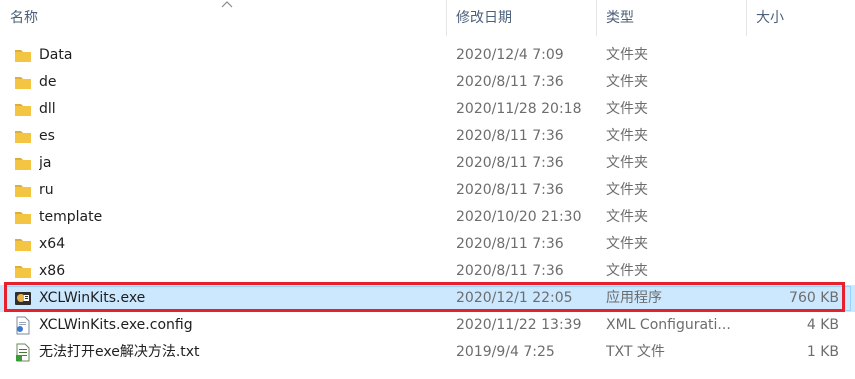  What do you see at coordinates (46, 190) in the screenshot?
I see `file-name: ru` at bounding box center [46, 190].